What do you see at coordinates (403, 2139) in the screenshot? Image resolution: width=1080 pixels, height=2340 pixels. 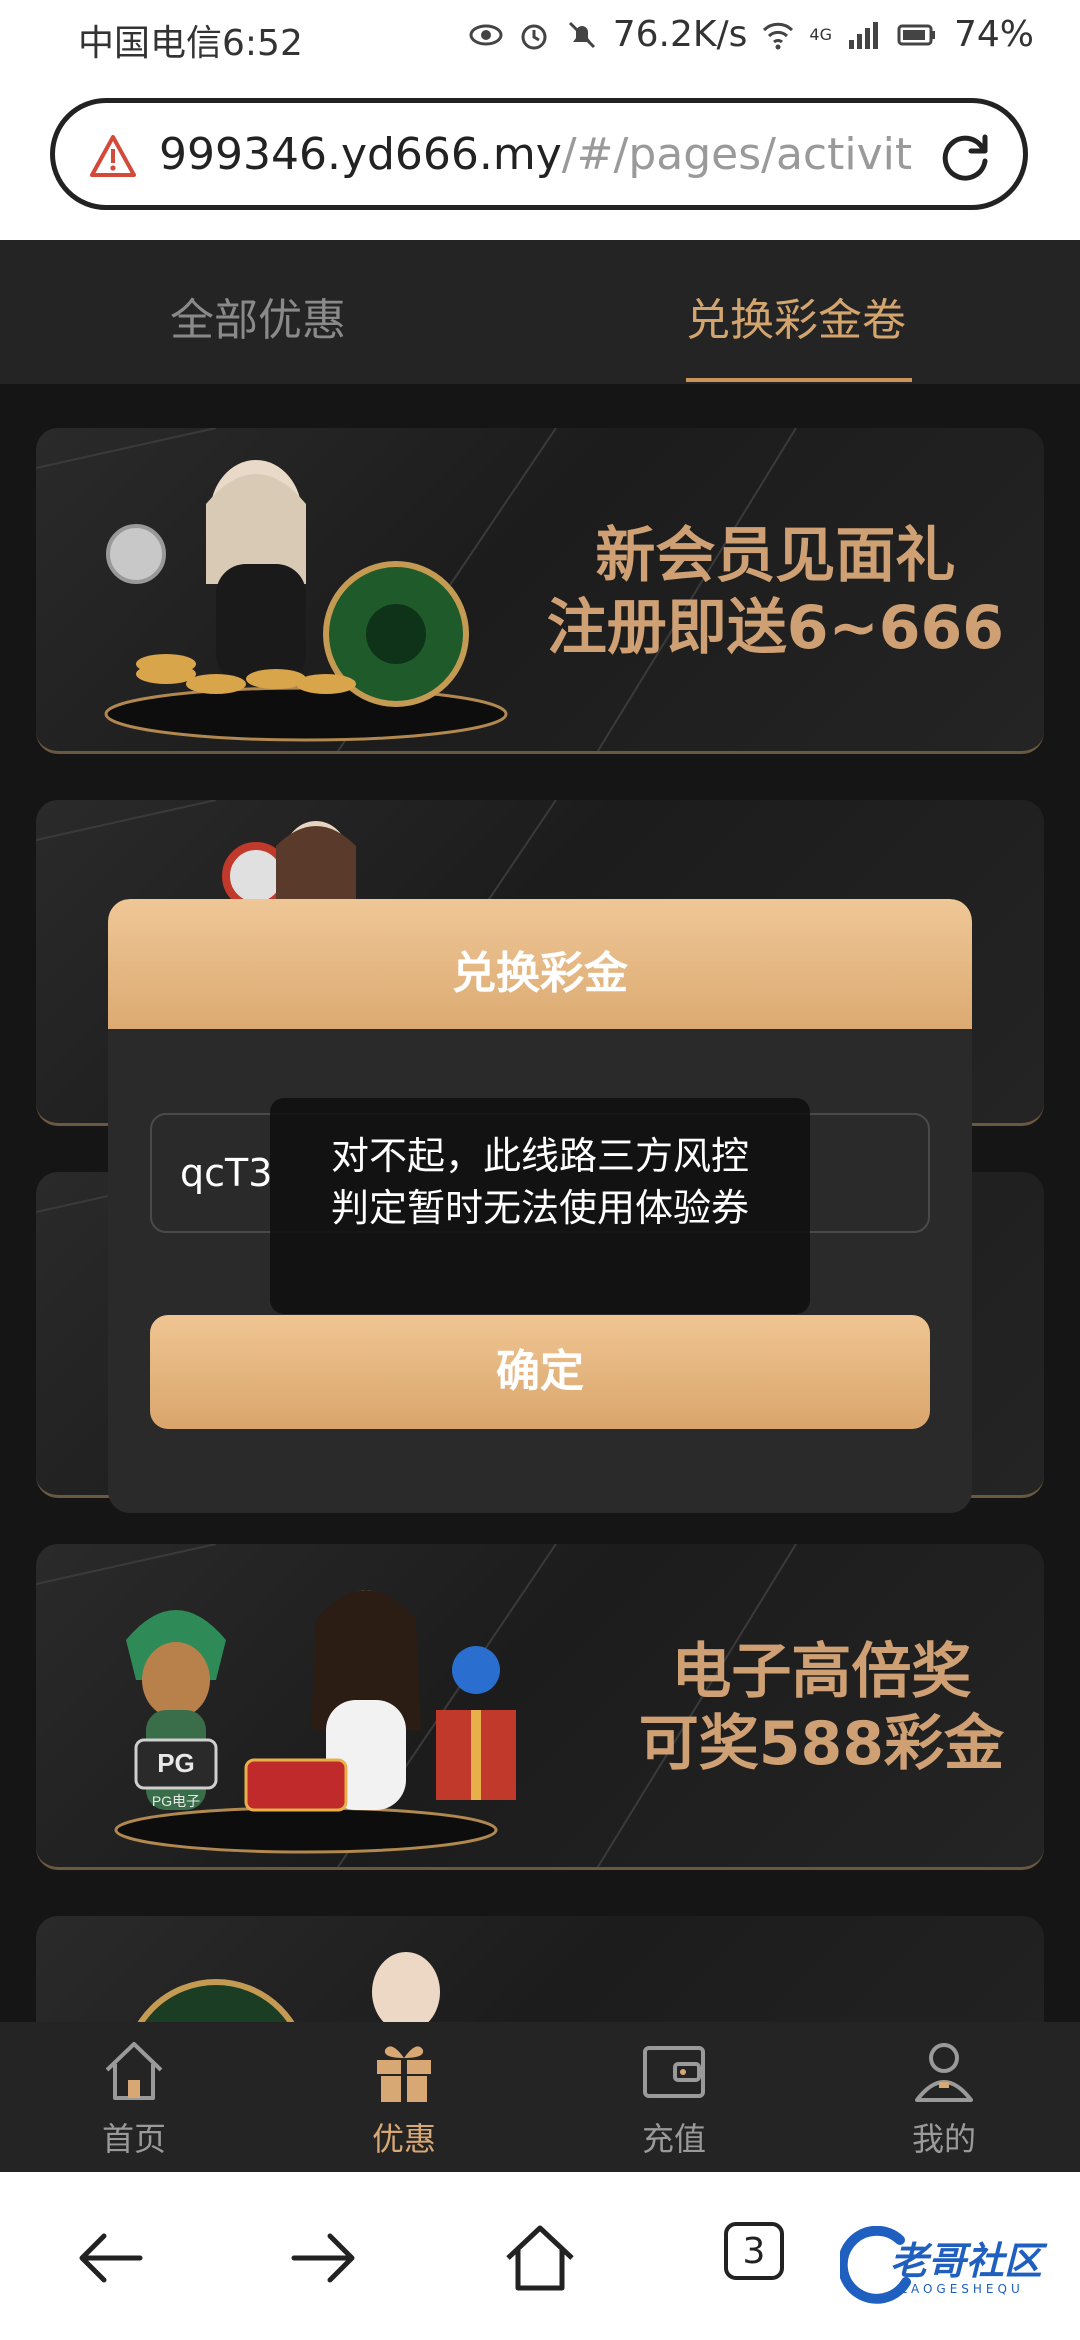 I see `nav-label: 优惠` at bounding box center [403, 2139].